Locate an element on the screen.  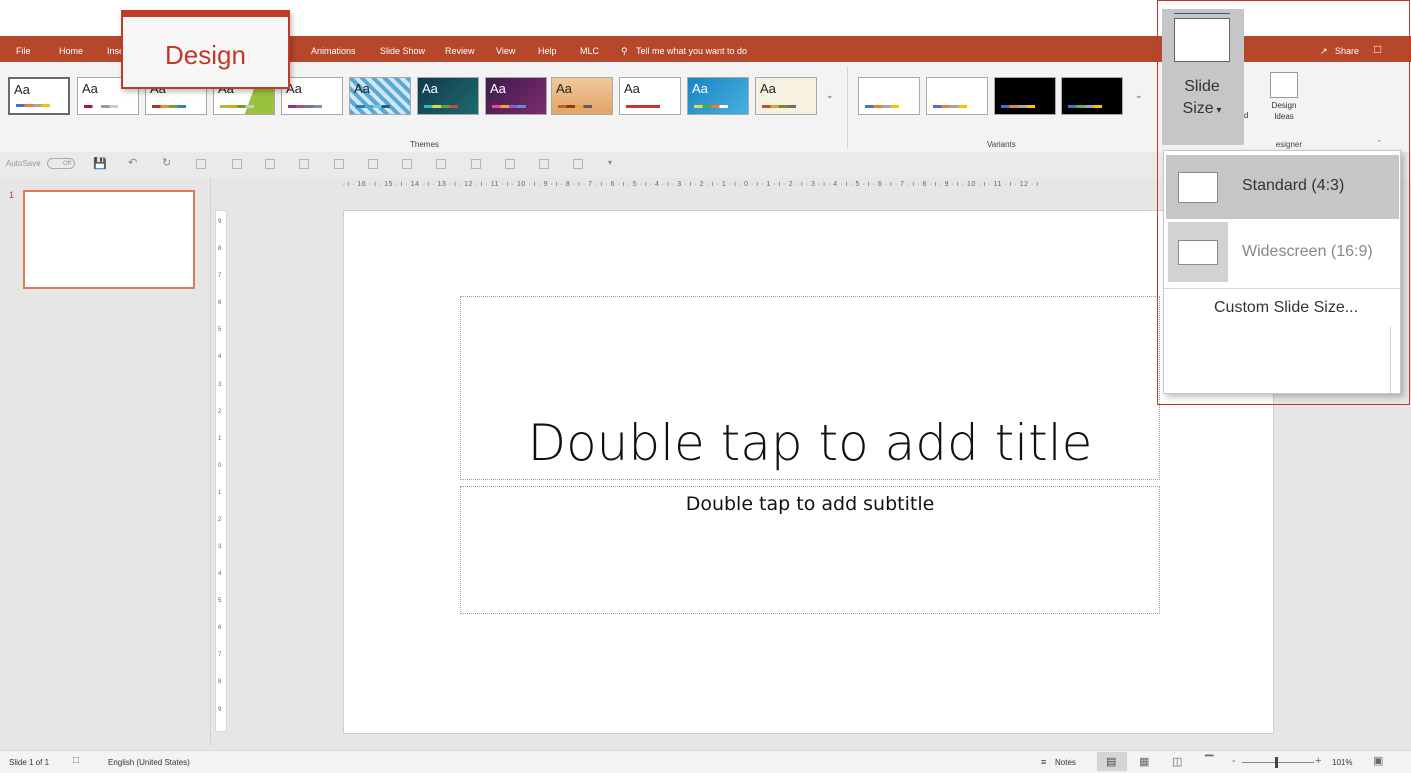
vertical-ruler-tick: 0 is located at coordinates (220, 465).